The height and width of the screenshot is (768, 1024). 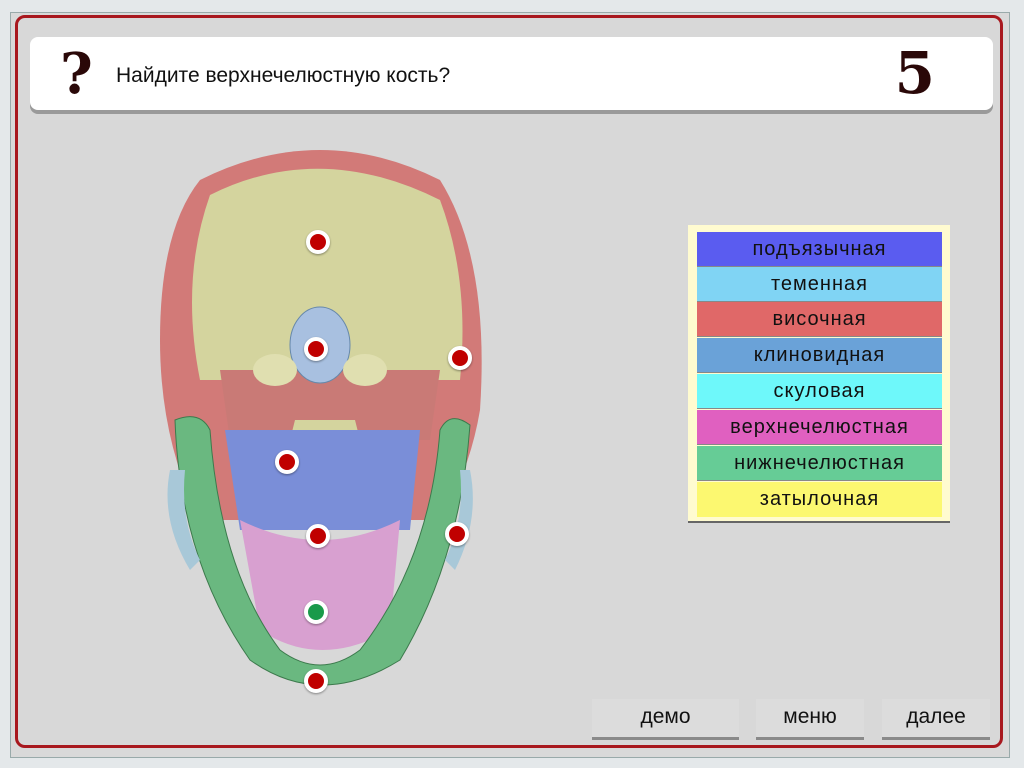 I want to click on question-mark-icon: ?, so click(x=76, y=74).